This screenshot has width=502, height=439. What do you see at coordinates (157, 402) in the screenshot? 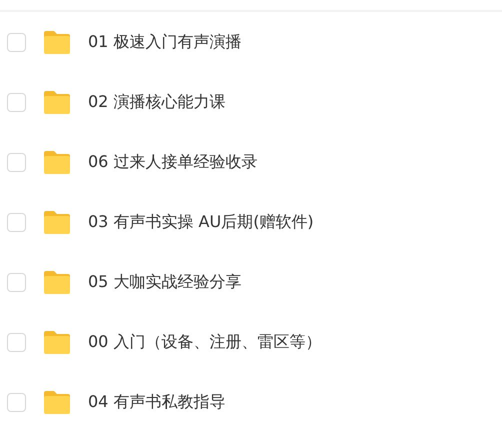
I see `folder-name: 04 有声书私教指导` at bounding box center [157, 402].